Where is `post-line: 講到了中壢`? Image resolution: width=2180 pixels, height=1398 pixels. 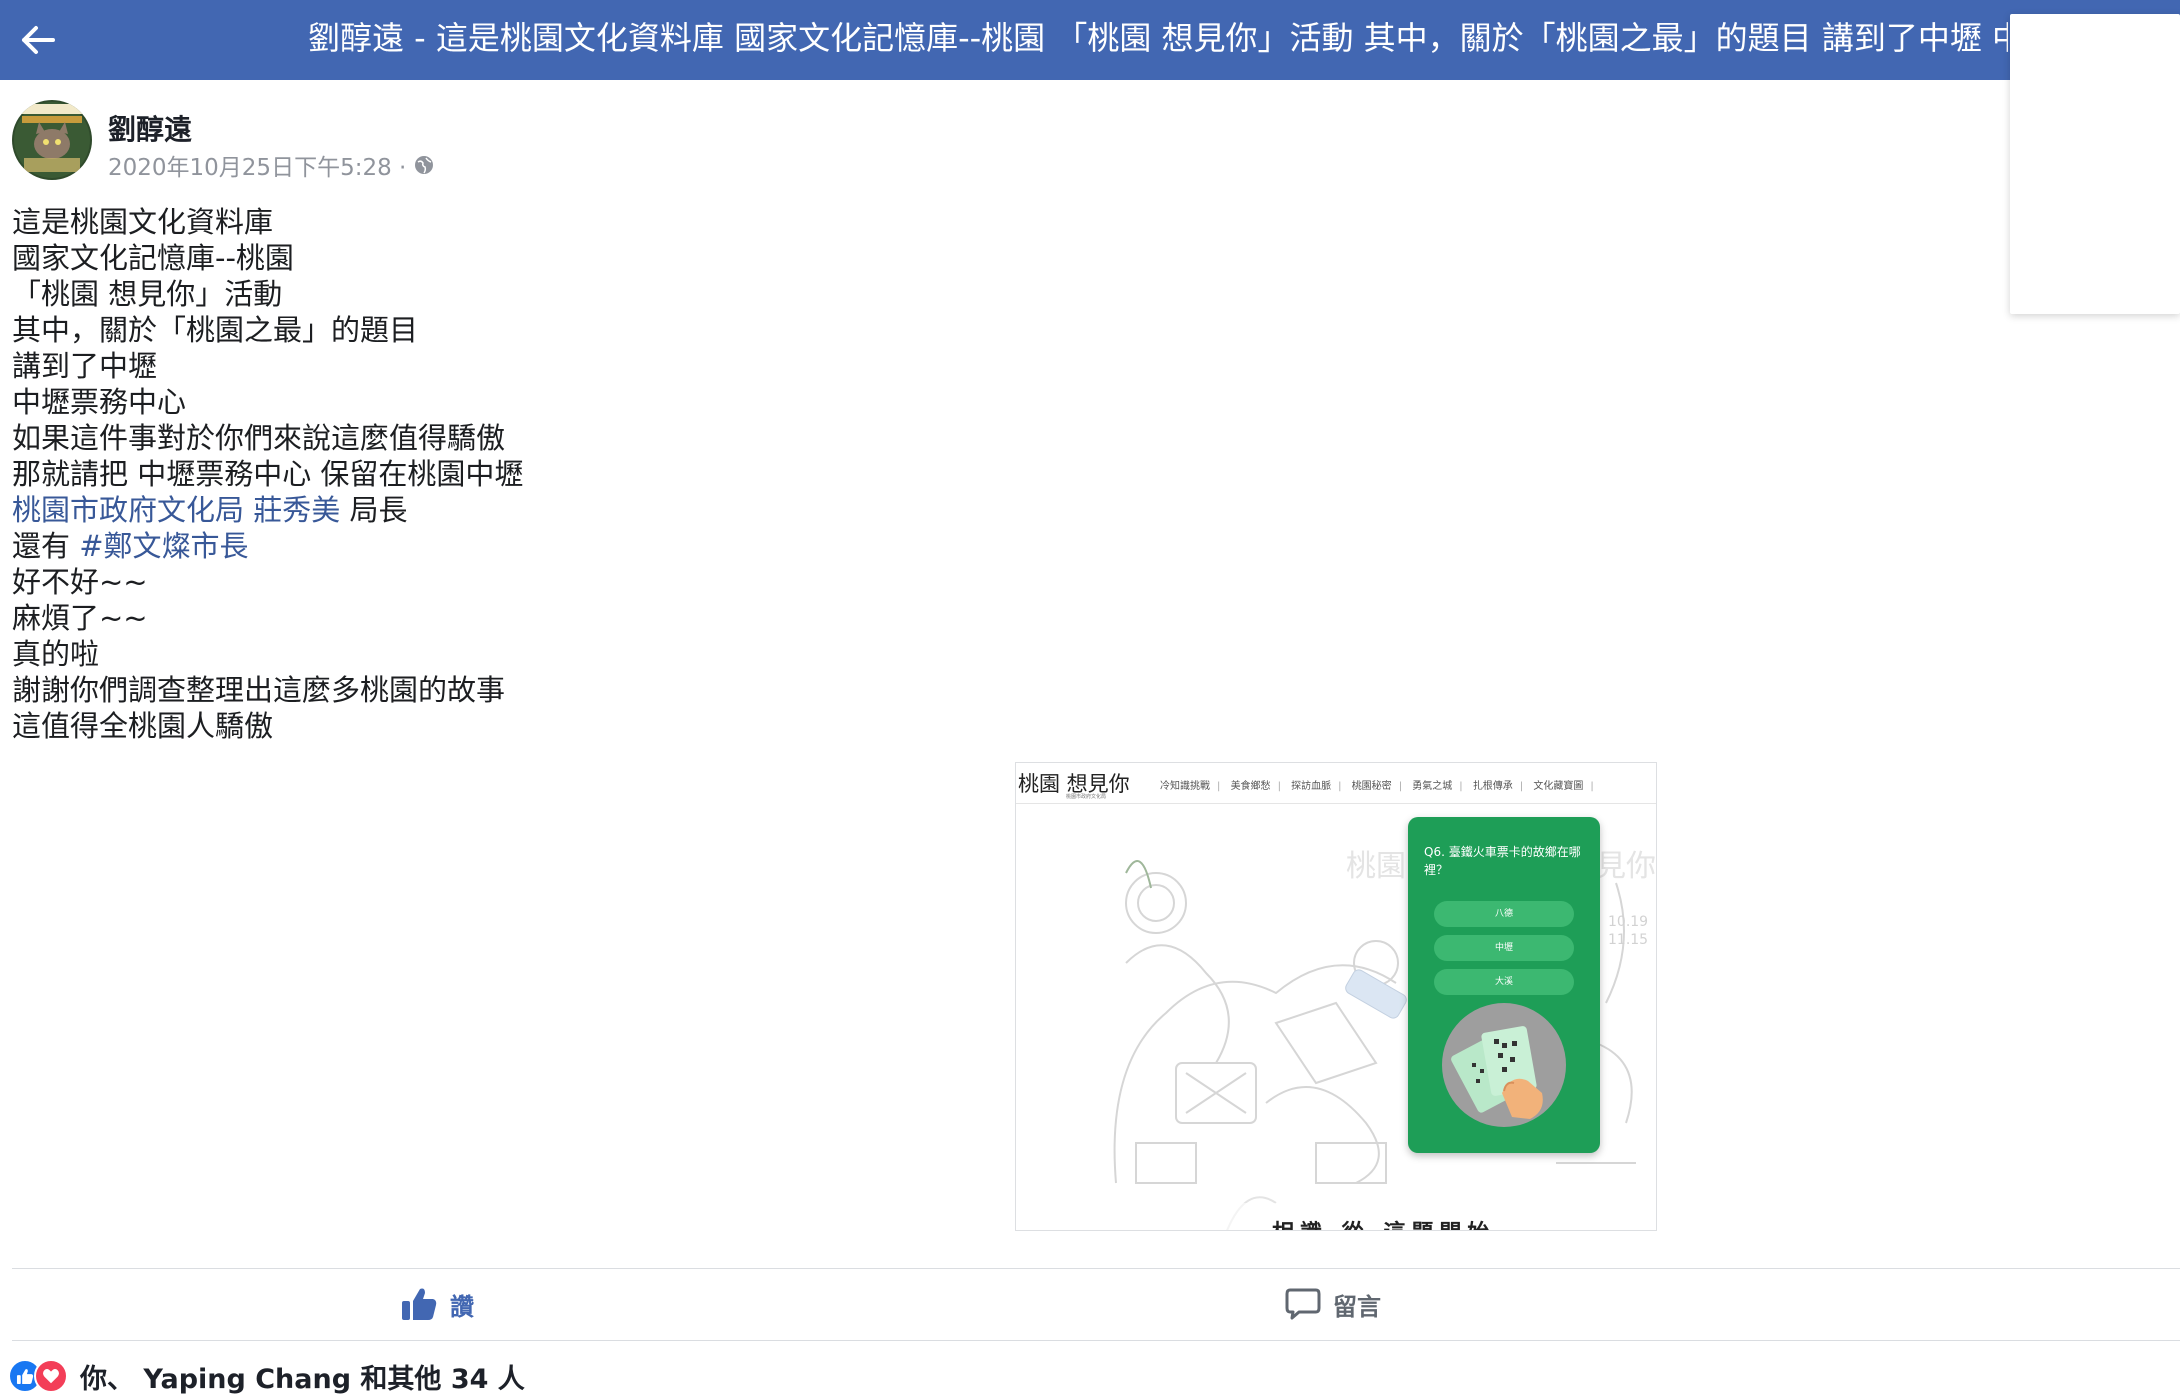 post-line: 講到了中壢 is located at coordinates (85, 366).